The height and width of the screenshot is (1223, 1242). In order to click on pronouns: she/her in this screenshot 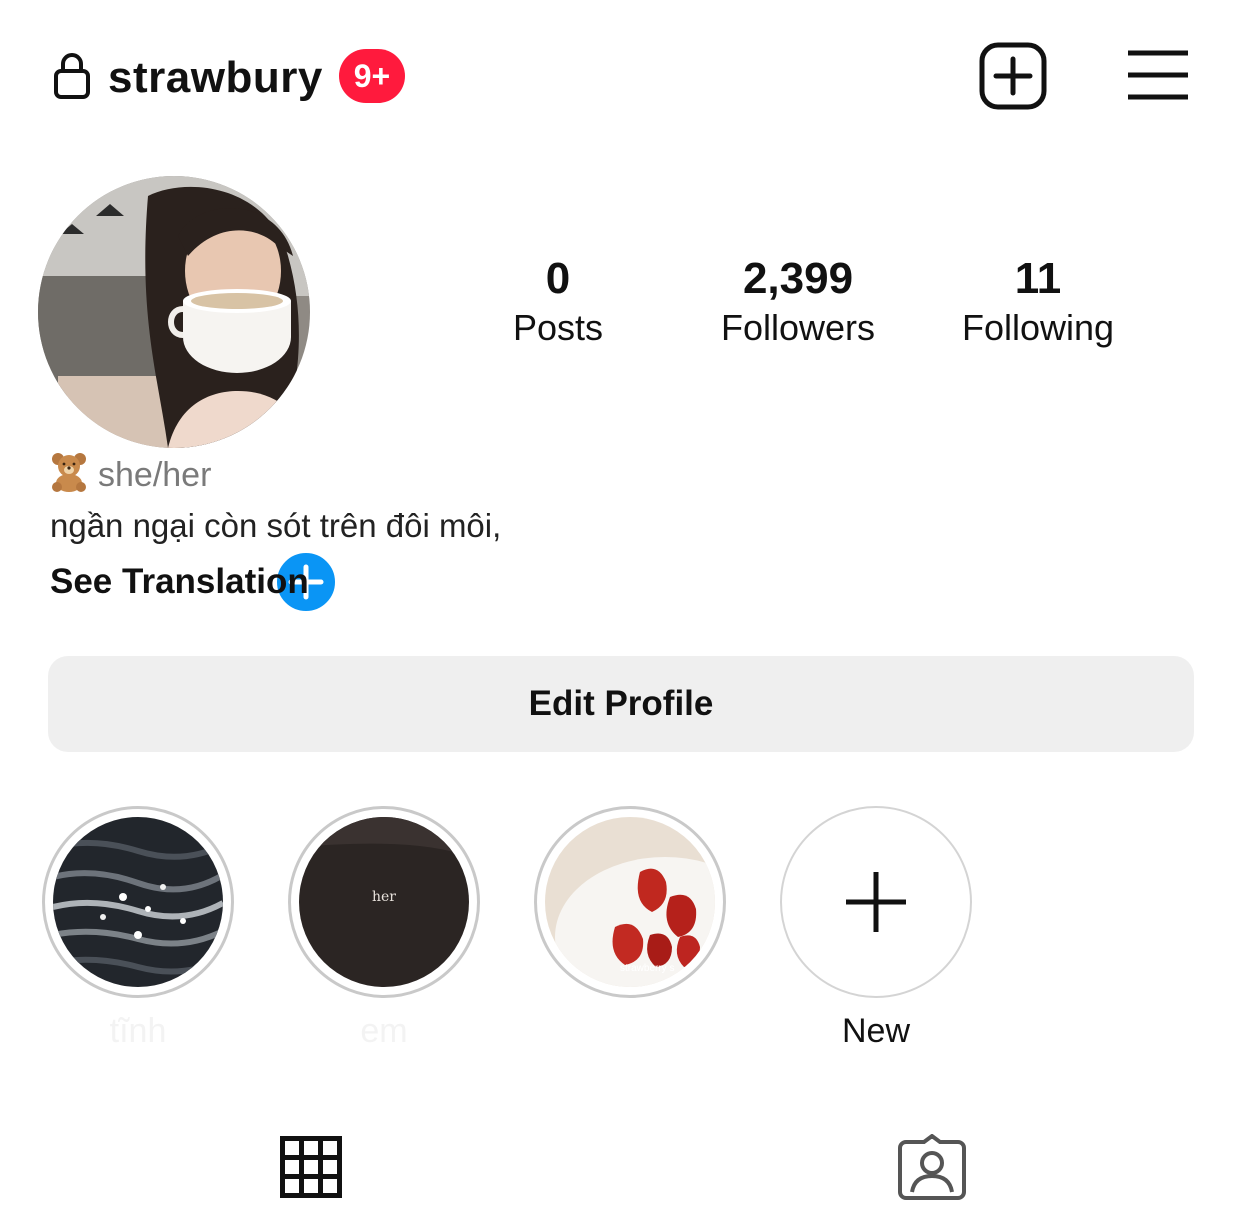, I will do `click(130, 474)`.